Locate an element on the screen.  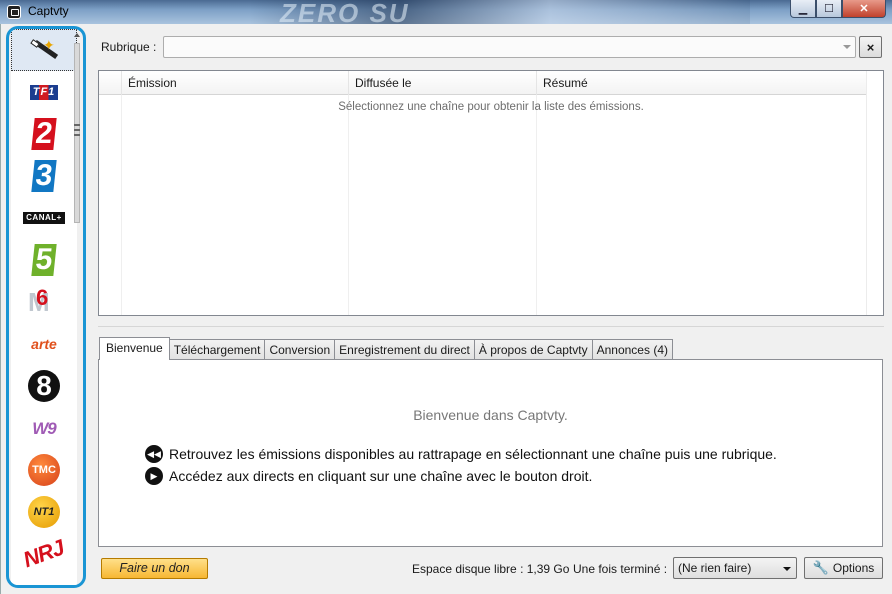
close-window-button: ✕ is located at coordinates (864, 9).